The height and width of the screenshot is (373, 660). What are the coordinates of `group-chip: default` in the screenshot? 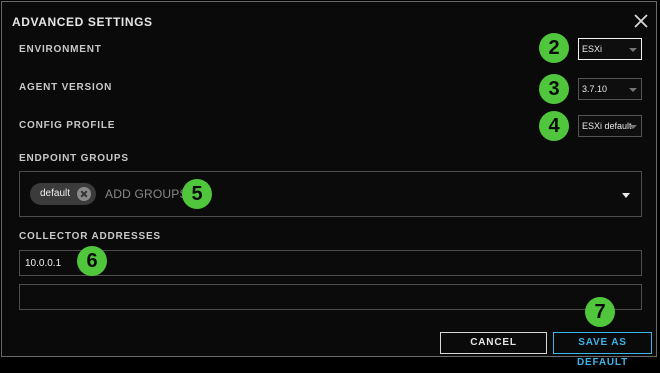 It's located at (63, 194).